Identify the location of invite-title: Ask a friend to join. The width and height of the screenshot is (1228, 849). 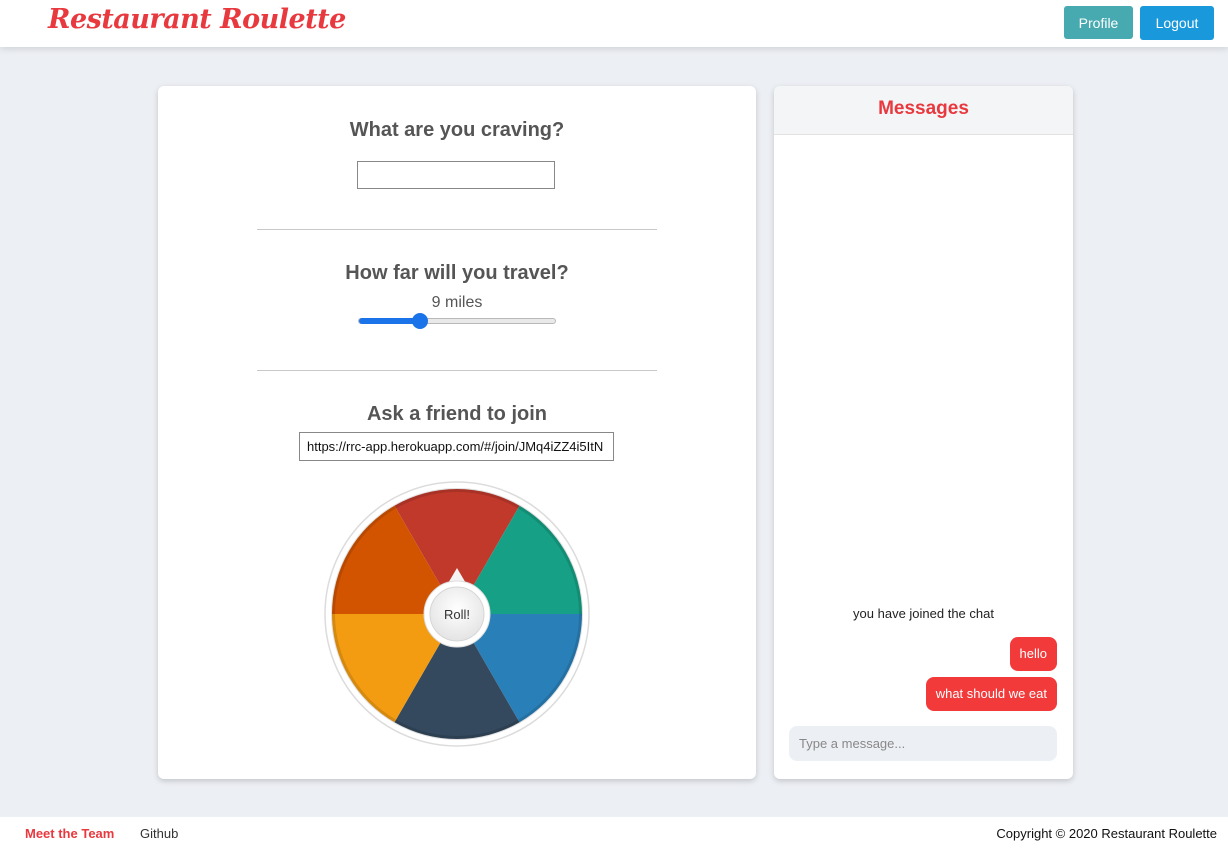
(457, 414).